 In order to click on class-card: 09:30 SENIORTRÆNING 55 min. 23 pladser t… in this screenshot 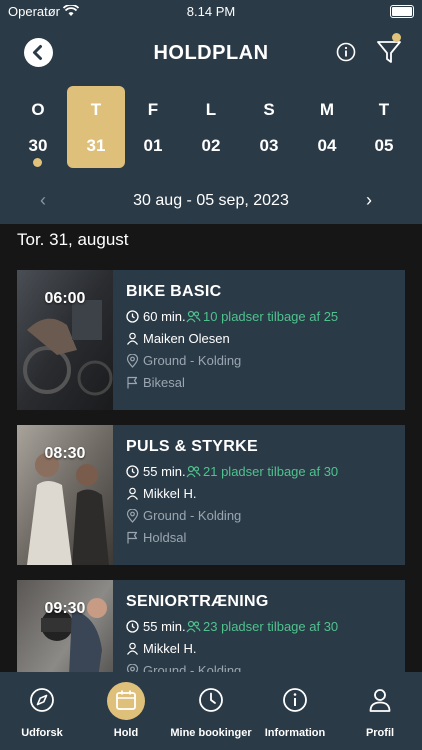, I will do `click(211, 626)`.